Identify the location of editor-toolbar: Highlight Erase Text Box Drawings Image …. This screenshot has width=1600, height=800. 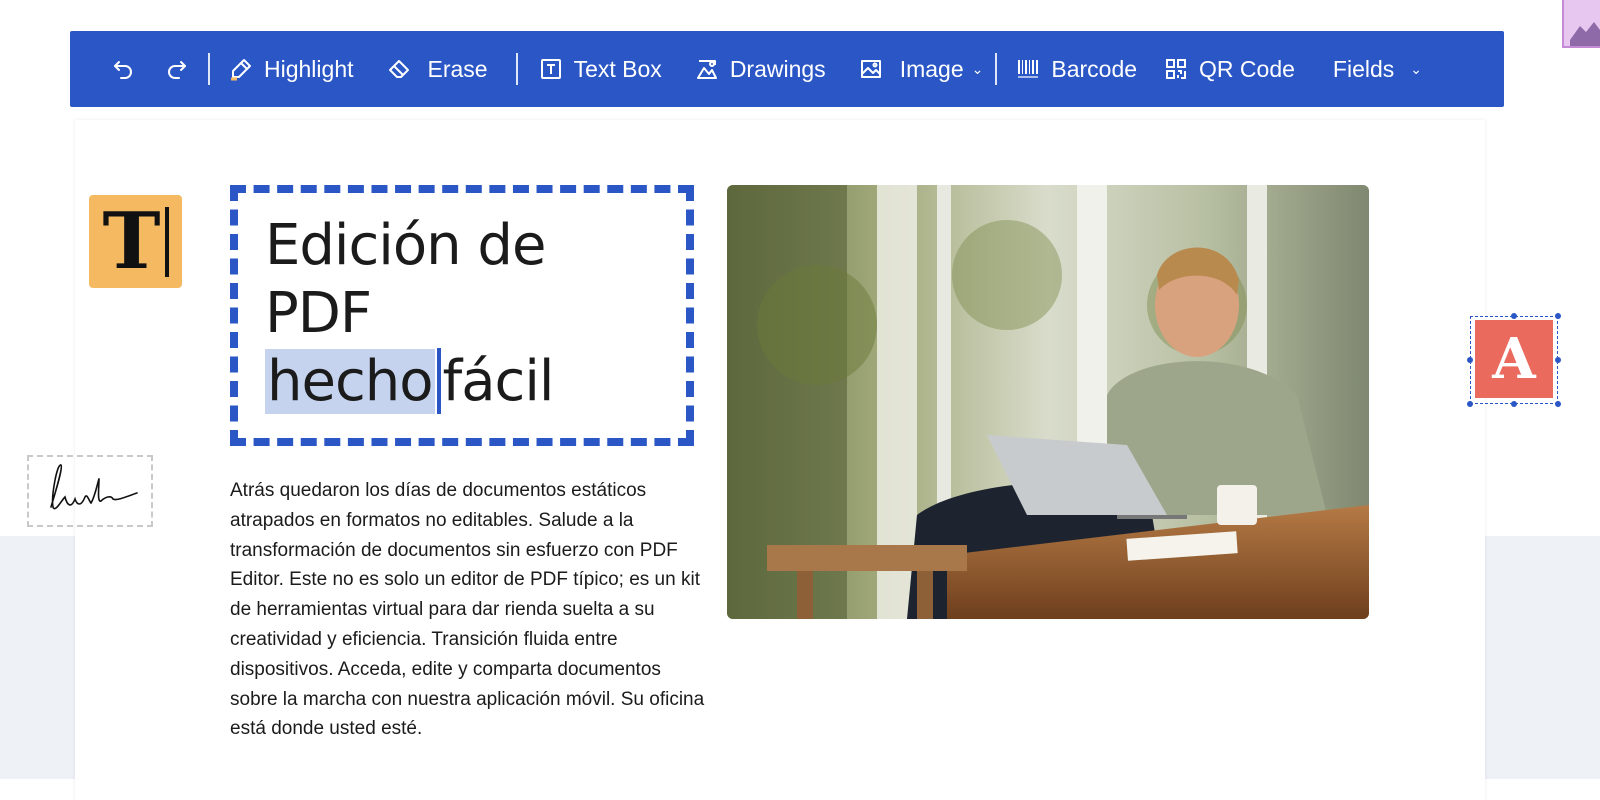
(787, 69).